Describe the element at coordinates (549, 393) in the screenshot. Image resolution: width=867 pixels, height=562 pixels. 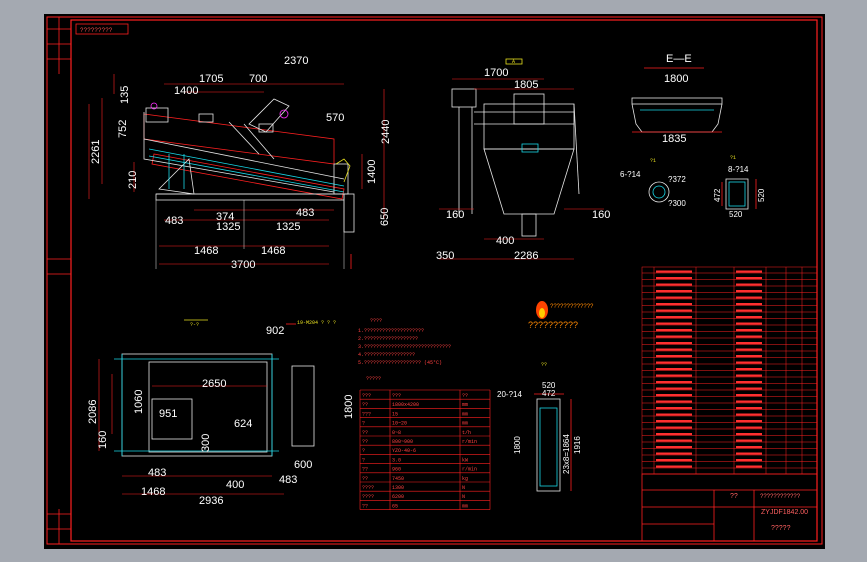
I see `dimension-label: 472` at that location.